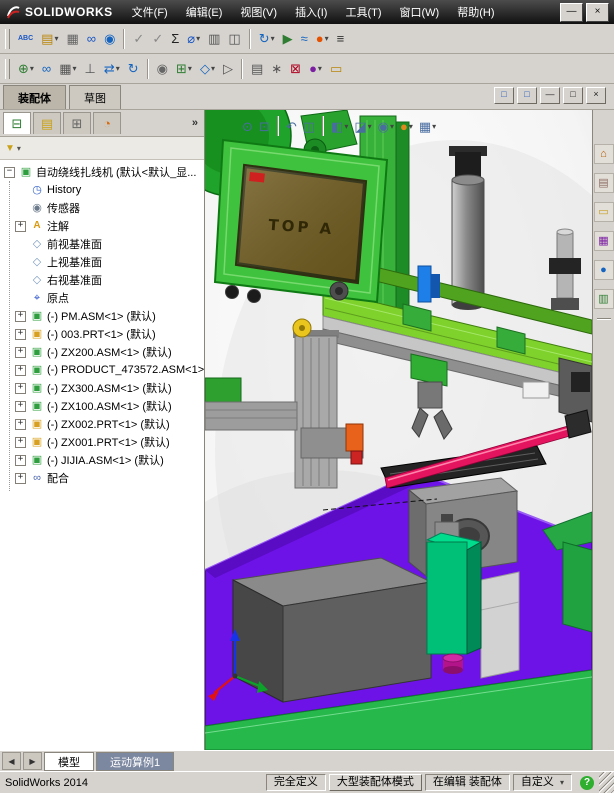  I want to click on section-properties-icon: ◫, so click(234, 39).